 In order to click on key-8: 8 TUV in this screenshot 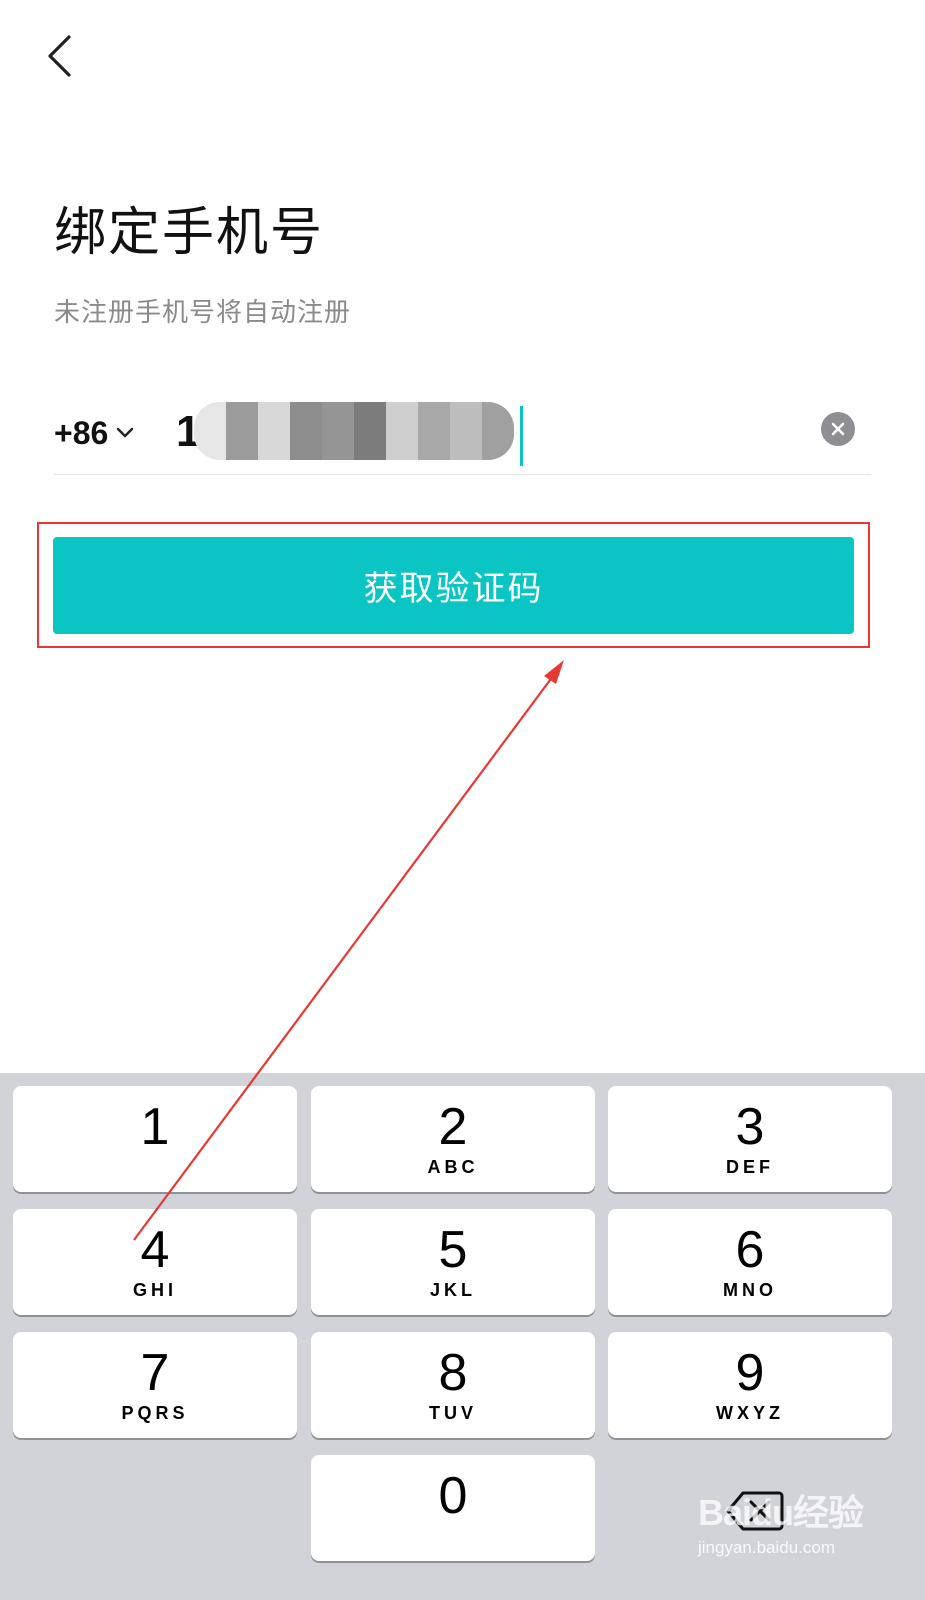, I will do `click(453, 1385)`.